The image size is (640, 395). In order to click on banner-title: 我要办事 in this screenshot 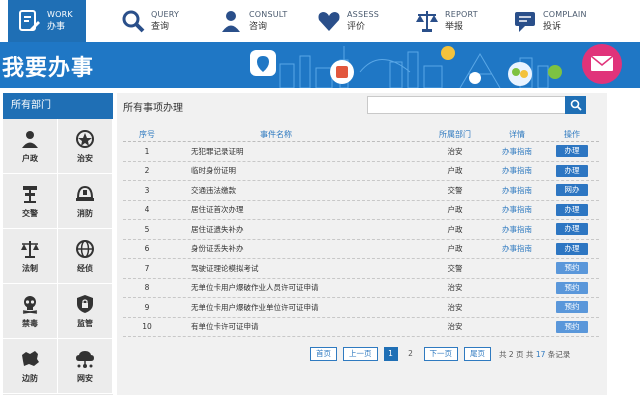, I will do `click(48, 68)`.